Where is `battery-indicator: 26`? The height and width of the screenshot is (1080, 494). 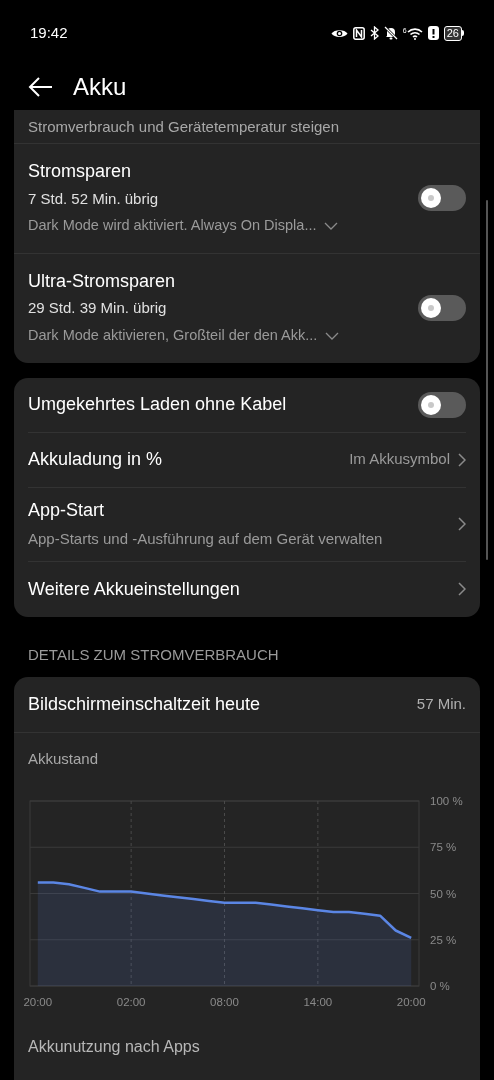 battery-indicator: 26 is located at coordinates (453, 33).